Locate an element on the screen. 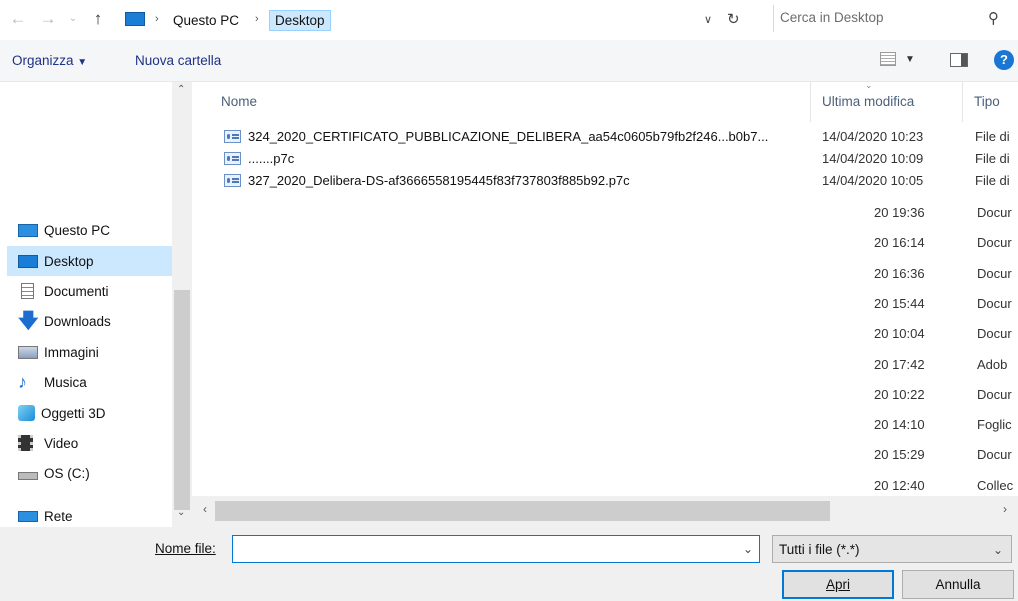  nav-label: Downloads is located at coordinates (77, 321).